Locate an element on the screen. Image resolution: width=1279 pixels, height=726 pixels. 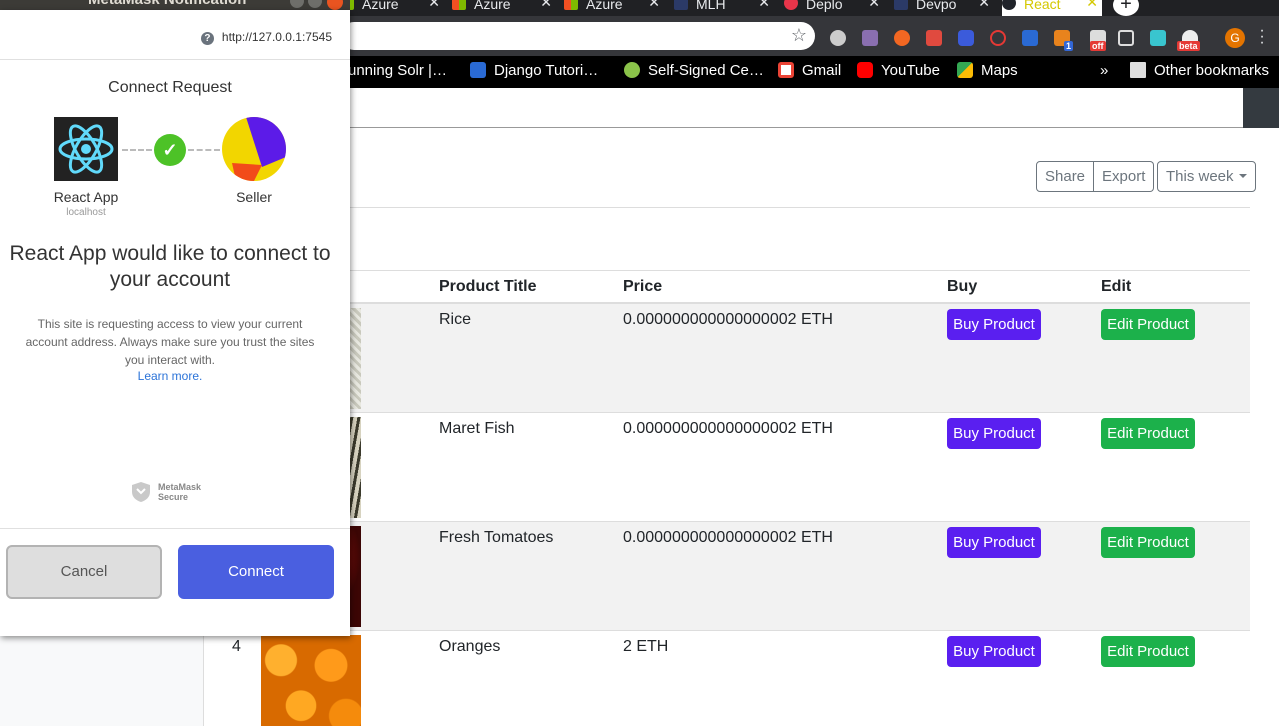
close-window-icon is located at coordinates (335, 5).